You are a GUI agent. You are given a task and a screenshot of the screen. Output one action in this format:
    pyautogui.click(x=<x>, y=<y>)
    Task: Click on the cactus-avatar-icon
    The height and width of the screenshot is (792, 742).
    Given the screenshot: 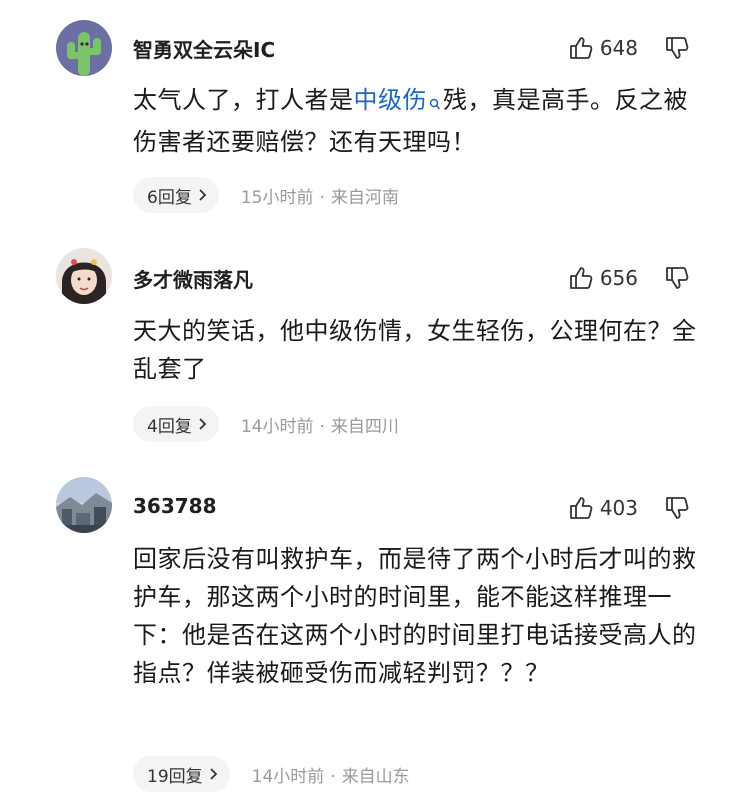 What is the action you would take?
    pyautogui.click(x=84, y=48)
    